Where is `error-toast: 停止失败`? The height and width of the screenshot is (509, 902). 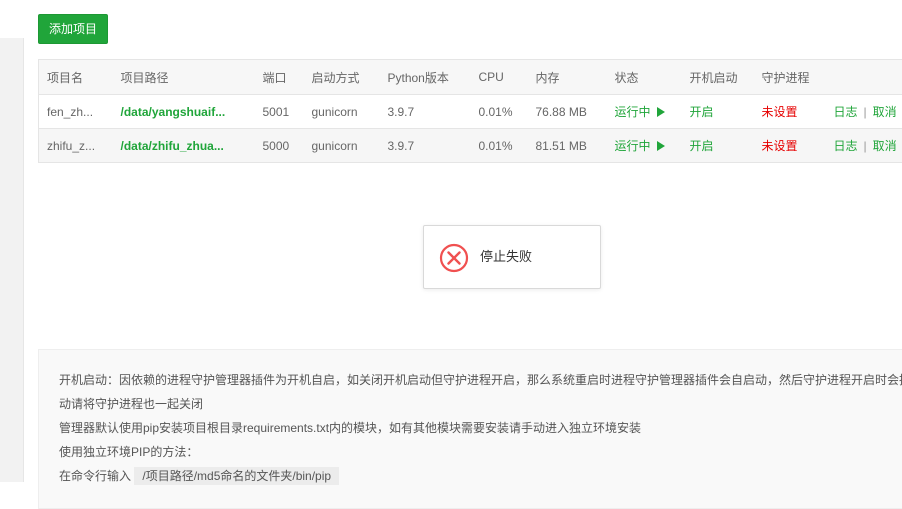
error-toast: 停止失败 is located at coordinates (512, 257).